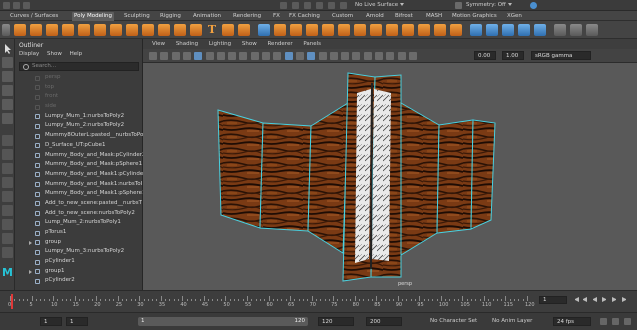 The height and width of the screenshot is (330, 637). What do you see at coordinates (7, 104) in the screenshot?
I see `rotate-tool-icon` at bounding box center [7, 104].